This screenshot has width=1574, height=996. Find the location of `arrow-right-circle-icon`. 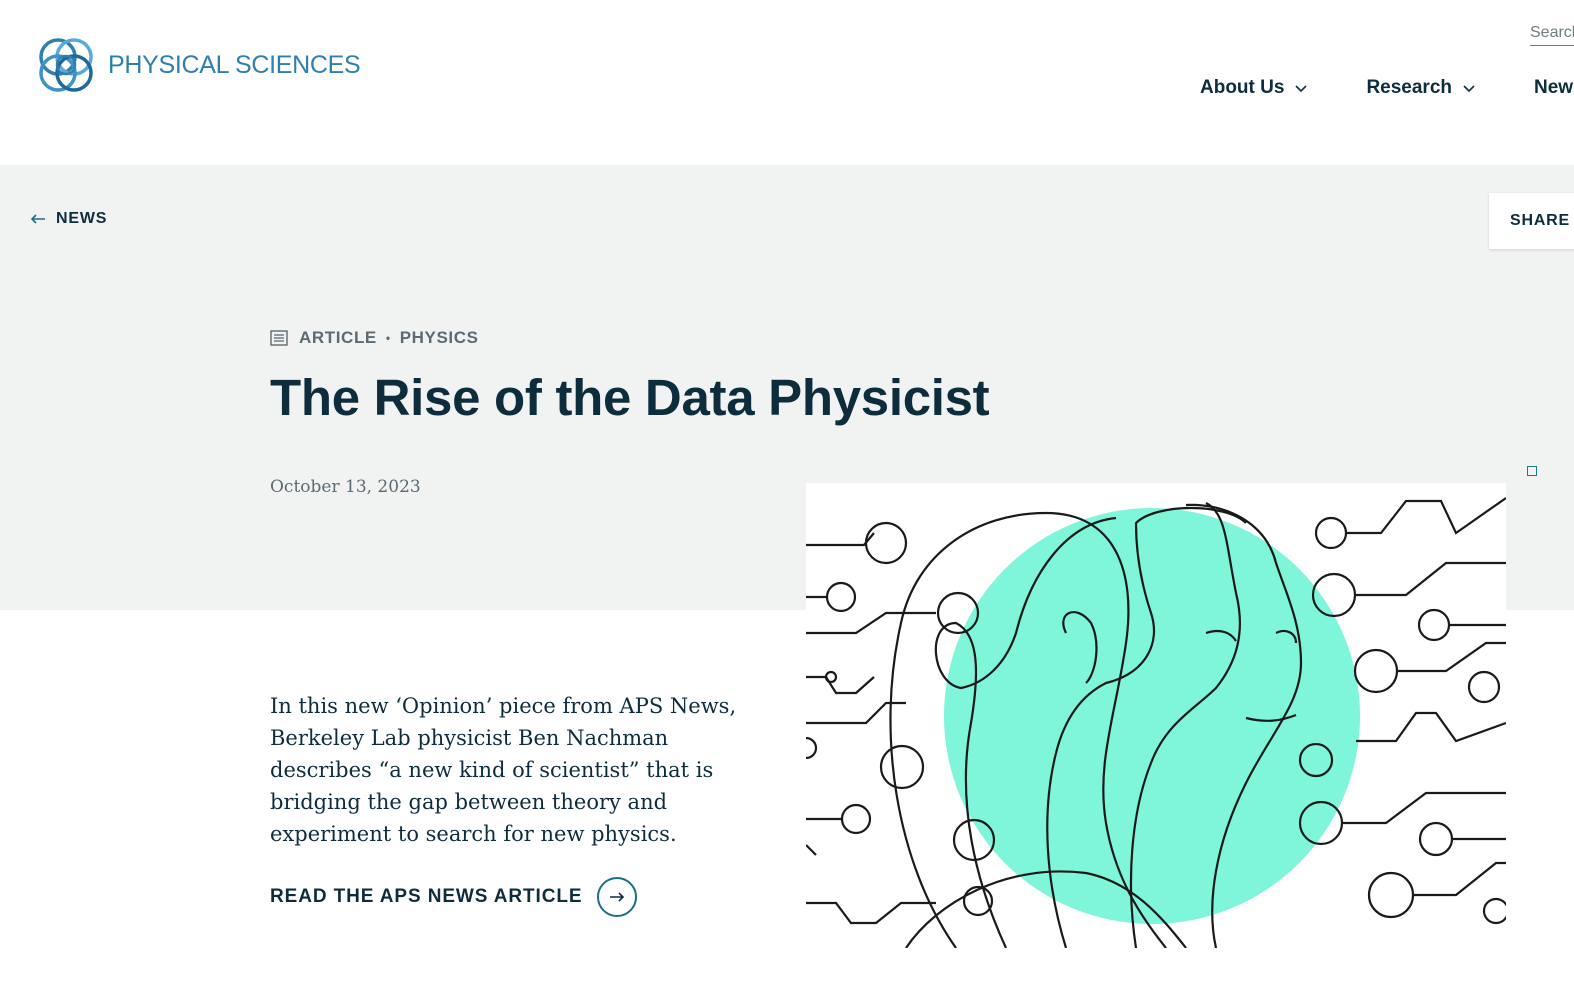

arrow-right-circle-icon is located at coordinates (617, 897).